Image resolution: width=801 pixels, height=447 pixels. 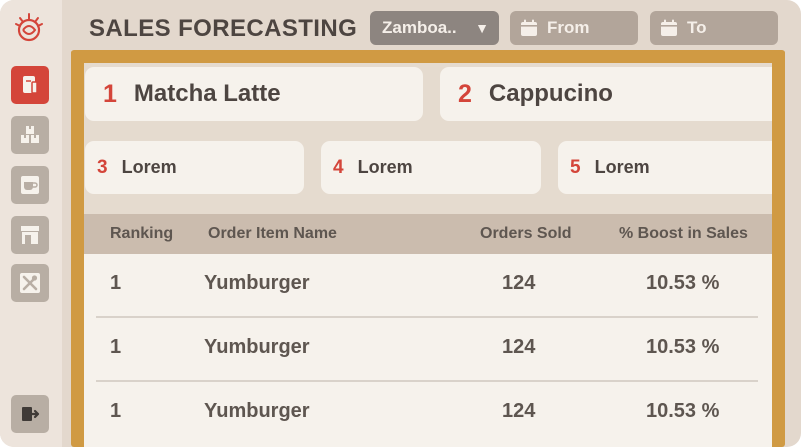 I want to click on logout-button, so click(x=30, y=414).